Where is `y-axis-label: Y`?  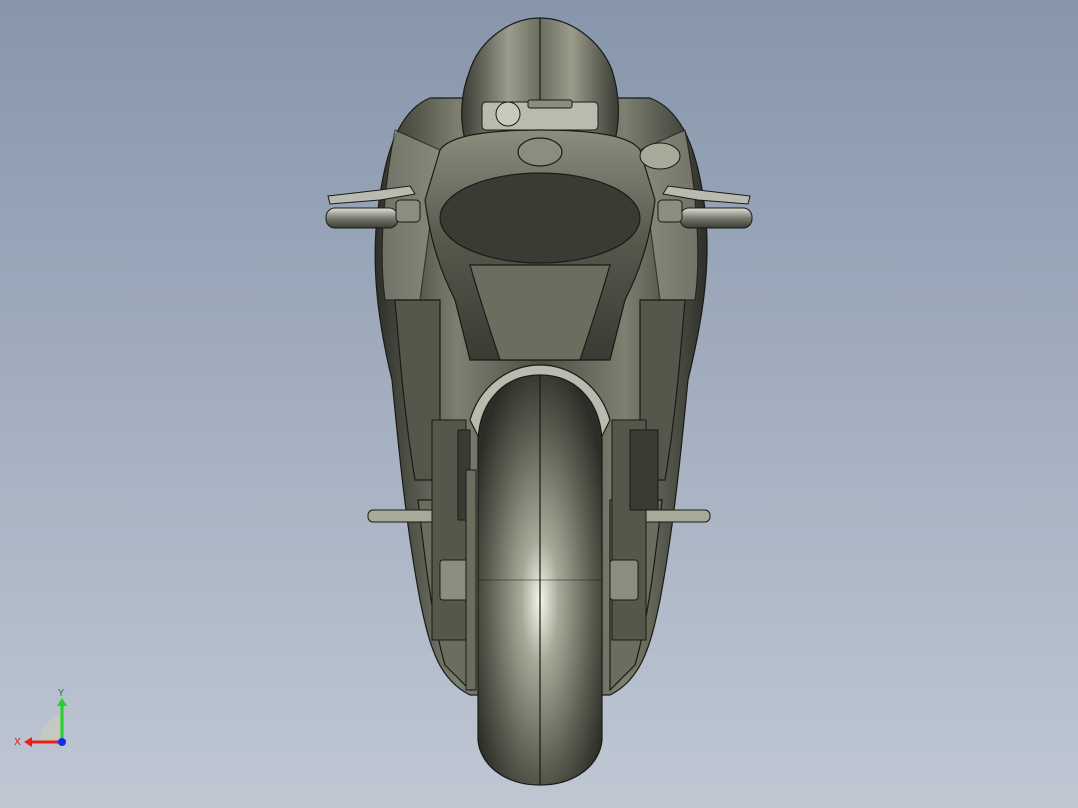 y-axis-label: Y is located at coordinates (61, 693).